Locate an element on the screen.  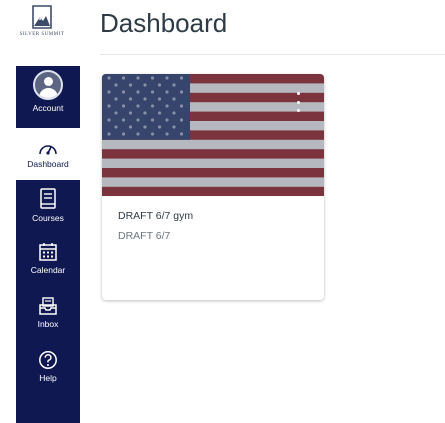
header-divider is located at coordinates (272, 54).